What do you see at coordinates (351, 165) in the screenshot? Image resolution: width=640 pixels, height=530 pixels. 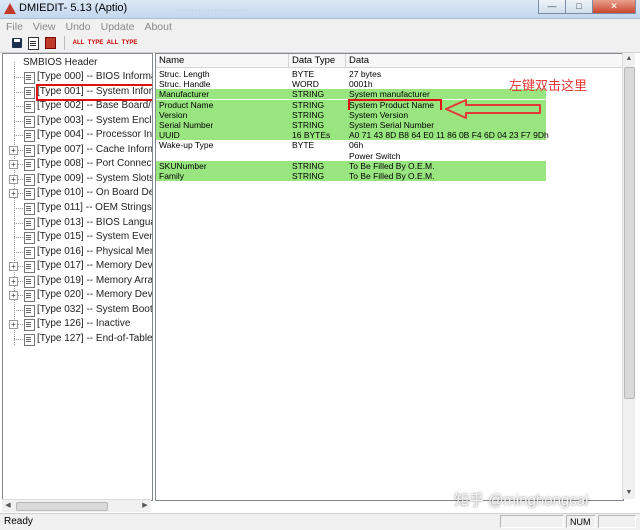 I see `table-row: SKUNumber STRING To Be Filled By O.E.M.` at bounding box center [351, 165].